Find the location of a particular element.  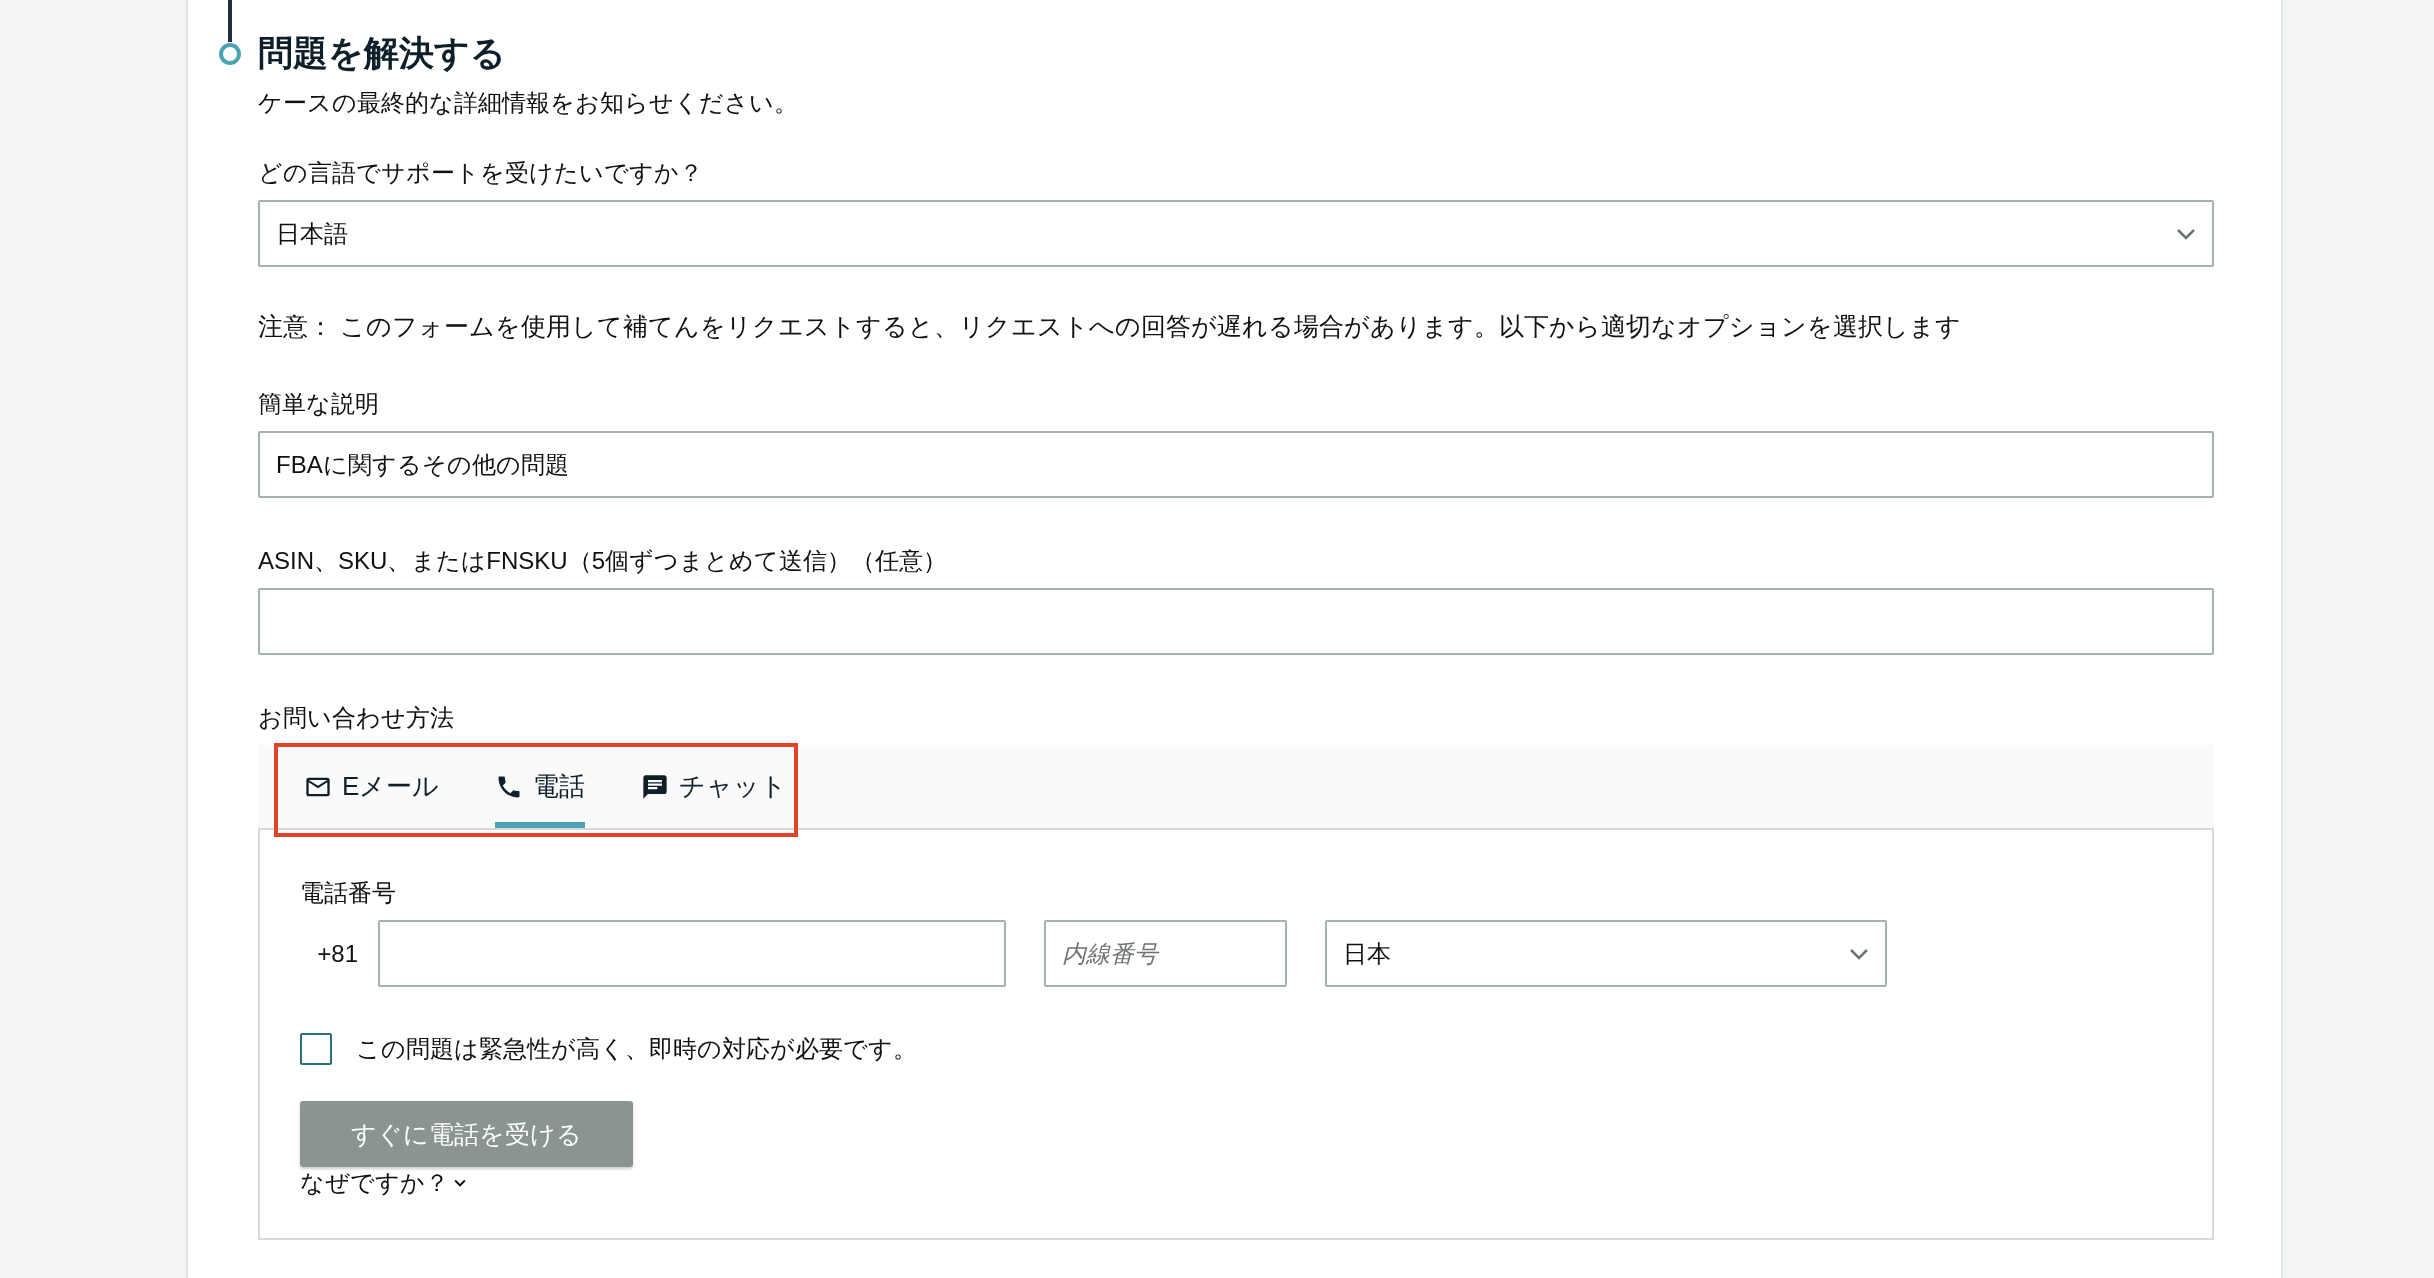

input-field: FBAに関するその他の問題 is located at coordinates (1236, 464).